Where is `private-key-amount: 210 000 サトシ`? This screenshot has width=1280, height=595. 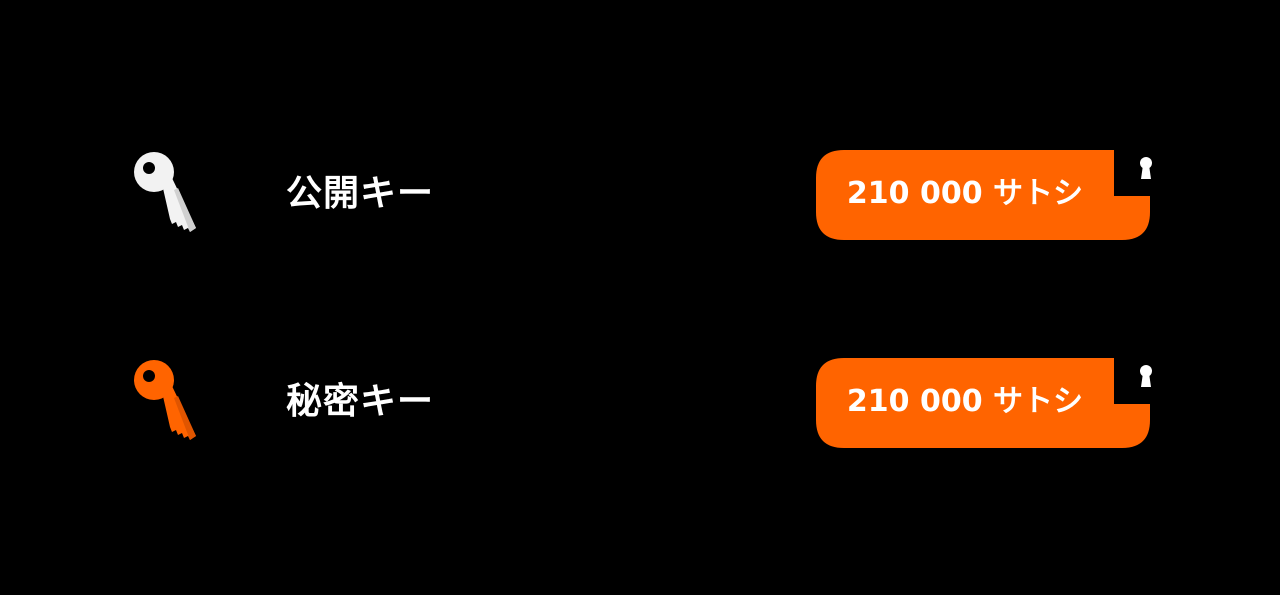 private-key-amount: 210 000 サトシ is located at coordinates (965, 401).